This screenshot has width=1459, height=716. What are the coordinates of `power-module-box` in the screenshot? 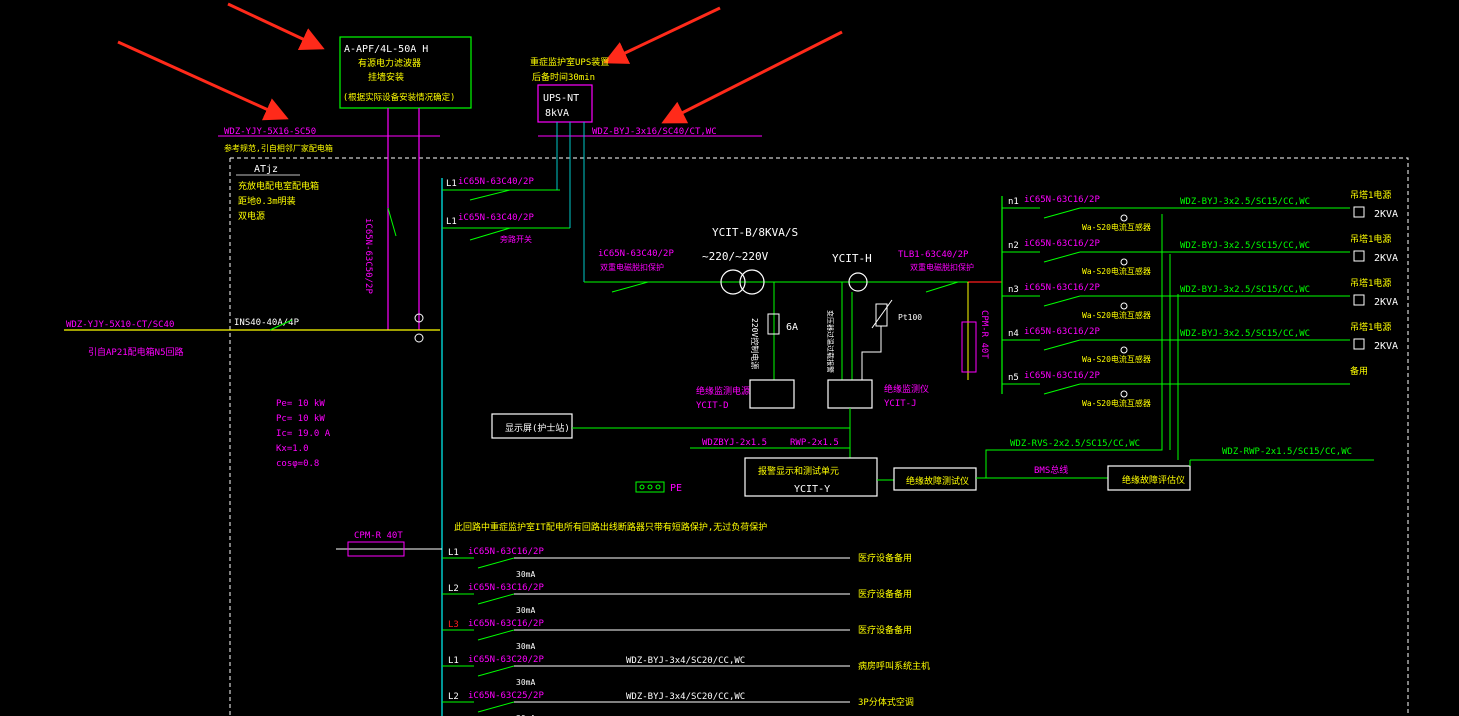 It's located at (772, 394).